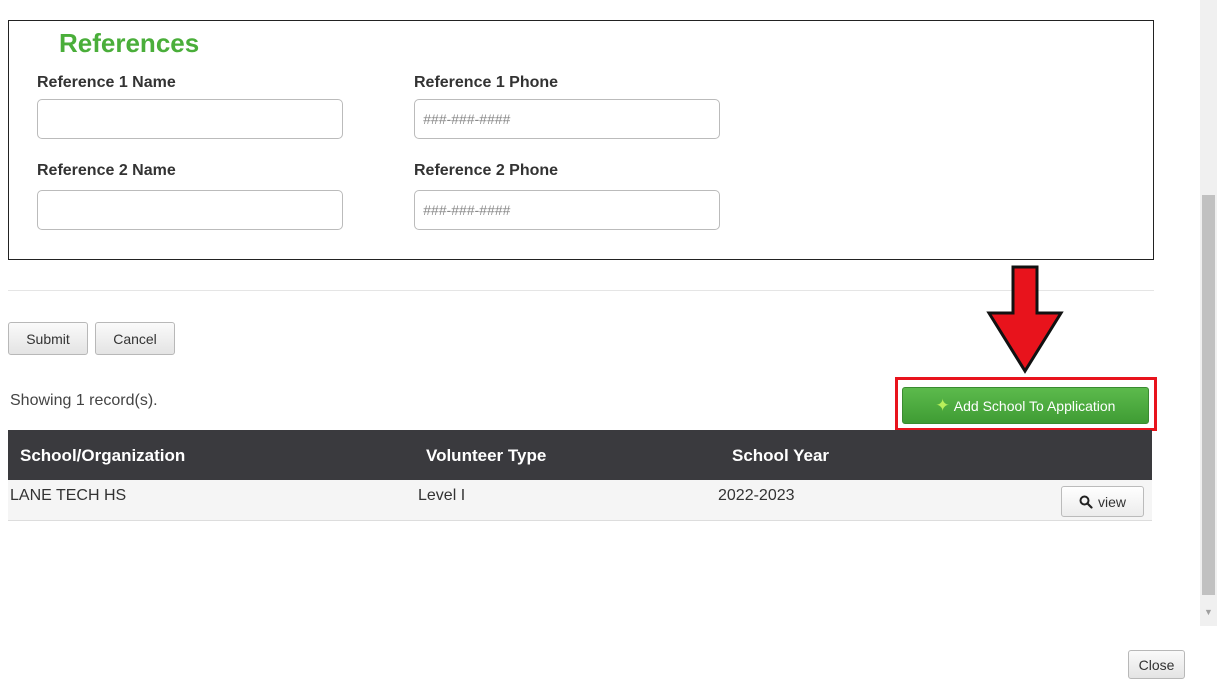  I want to click on down-arrow-annotation-icon, so click(1025, 319).